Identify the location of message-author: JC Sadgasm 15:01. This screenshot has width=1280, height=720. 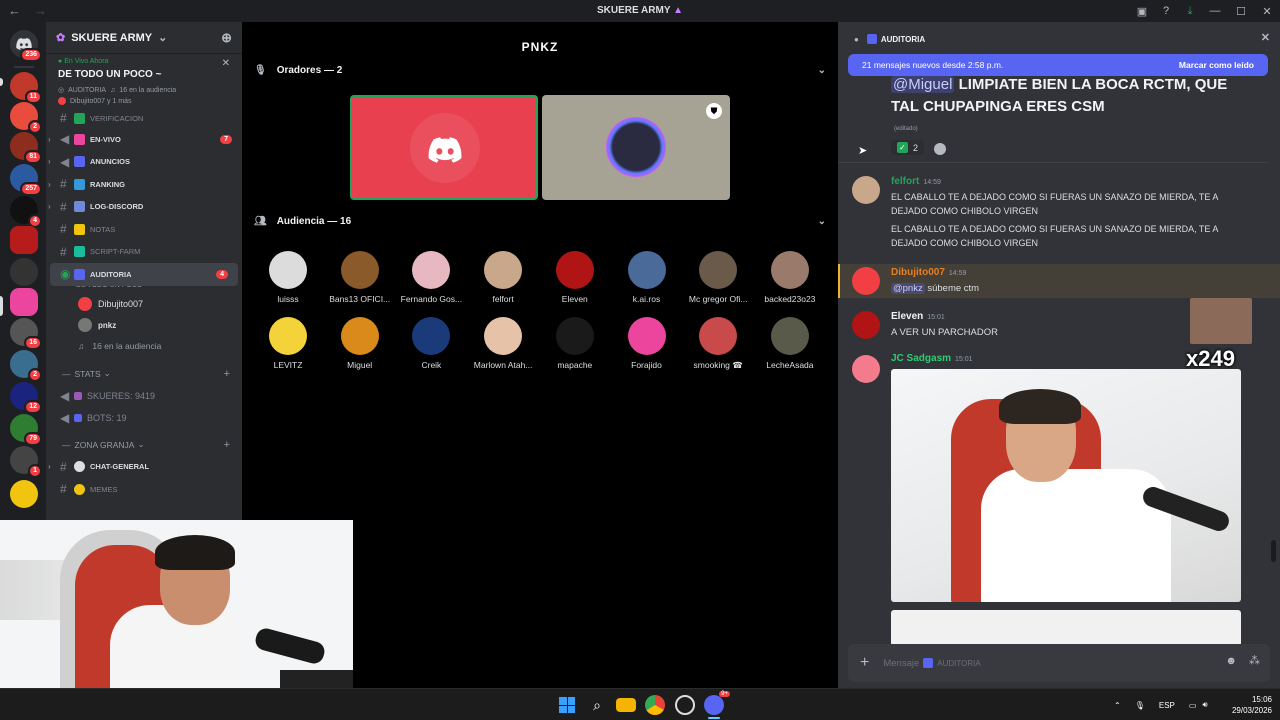
(932, 358).